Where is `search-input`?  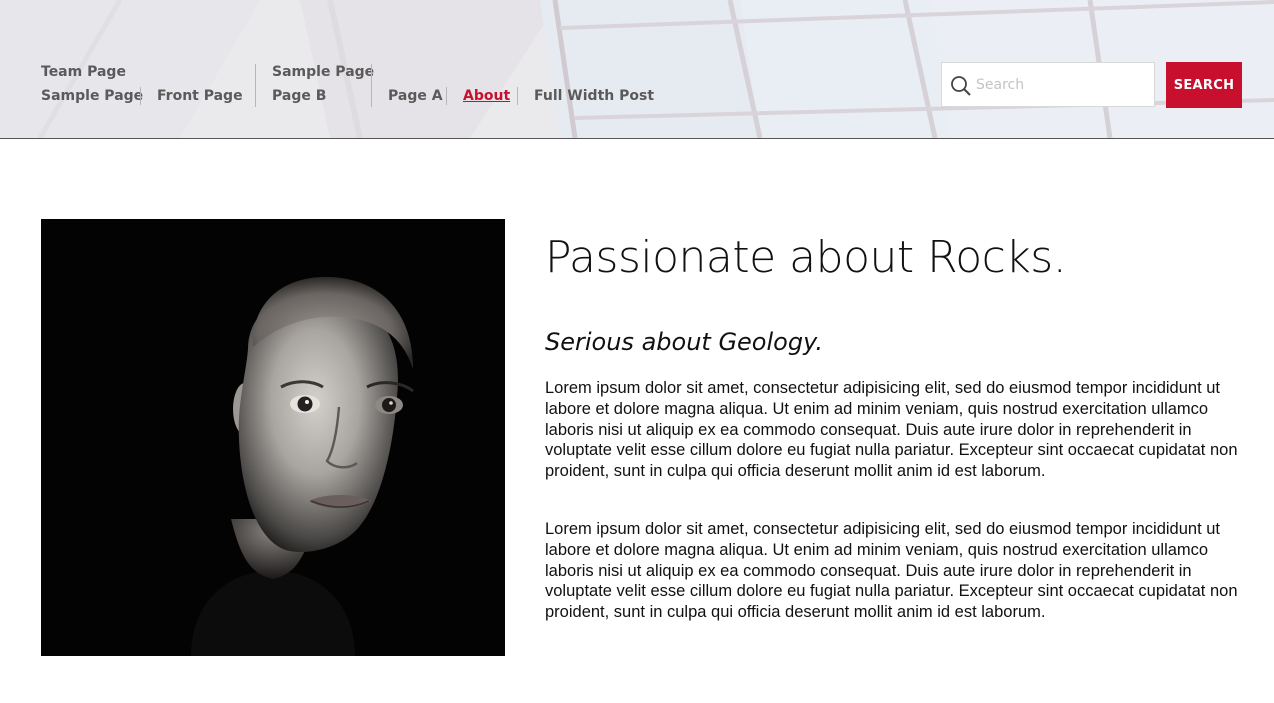
search-input is located at coordinates (1062, 85).